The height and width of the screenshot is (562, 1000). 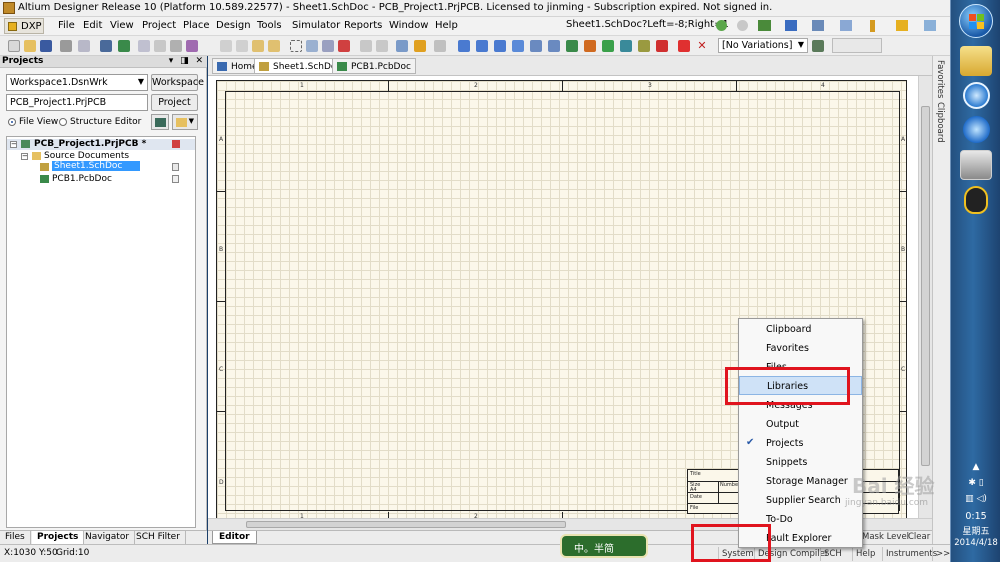 I want to click on save-icon, so click(x=46, y=46).